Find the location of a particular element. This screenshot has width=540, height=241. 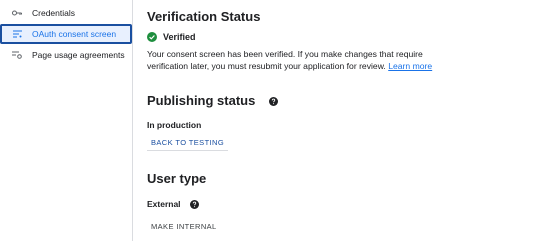

verified-status: Verified is located at coordinates (171, 37).